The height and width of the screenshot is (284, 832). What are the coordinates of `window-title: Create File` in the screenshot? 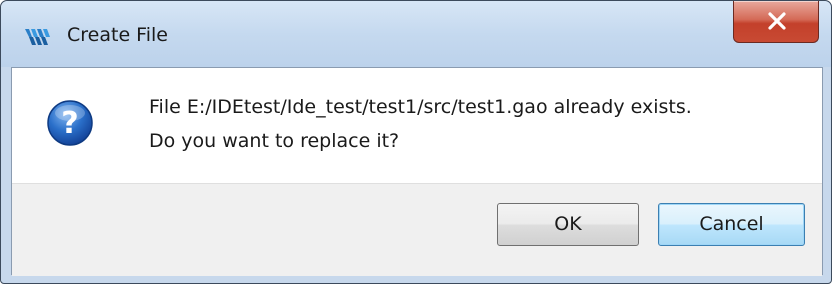 It's located at (117, 35).